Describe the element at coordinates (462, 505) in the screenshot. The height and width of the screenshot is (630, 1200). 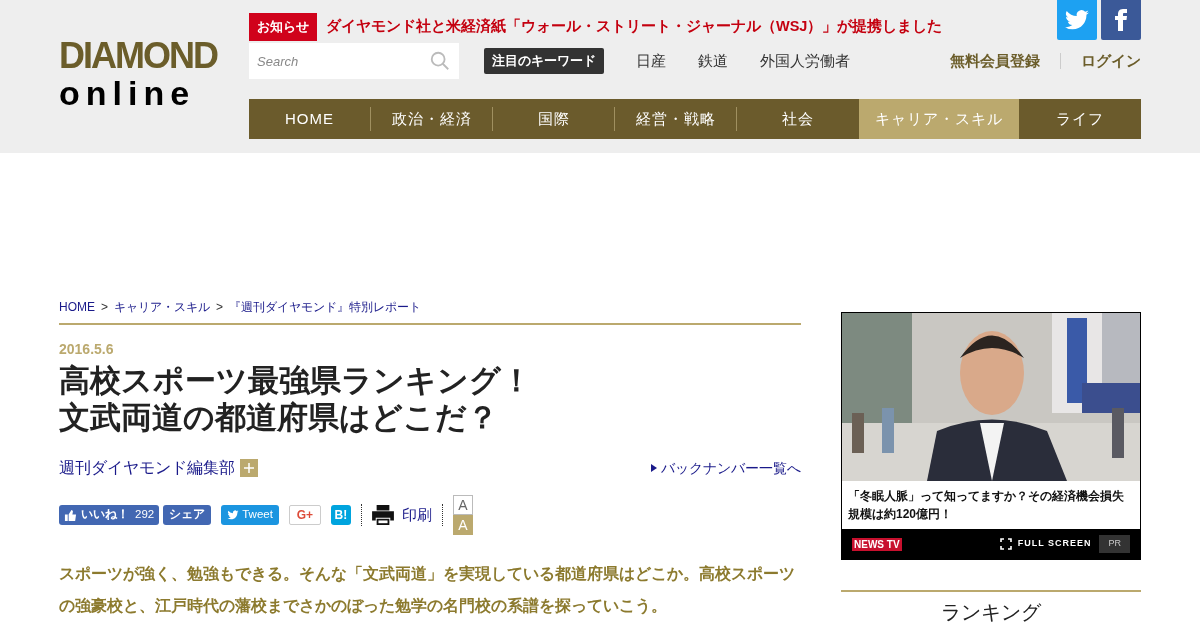
I see `font-size-button: A` at that location.